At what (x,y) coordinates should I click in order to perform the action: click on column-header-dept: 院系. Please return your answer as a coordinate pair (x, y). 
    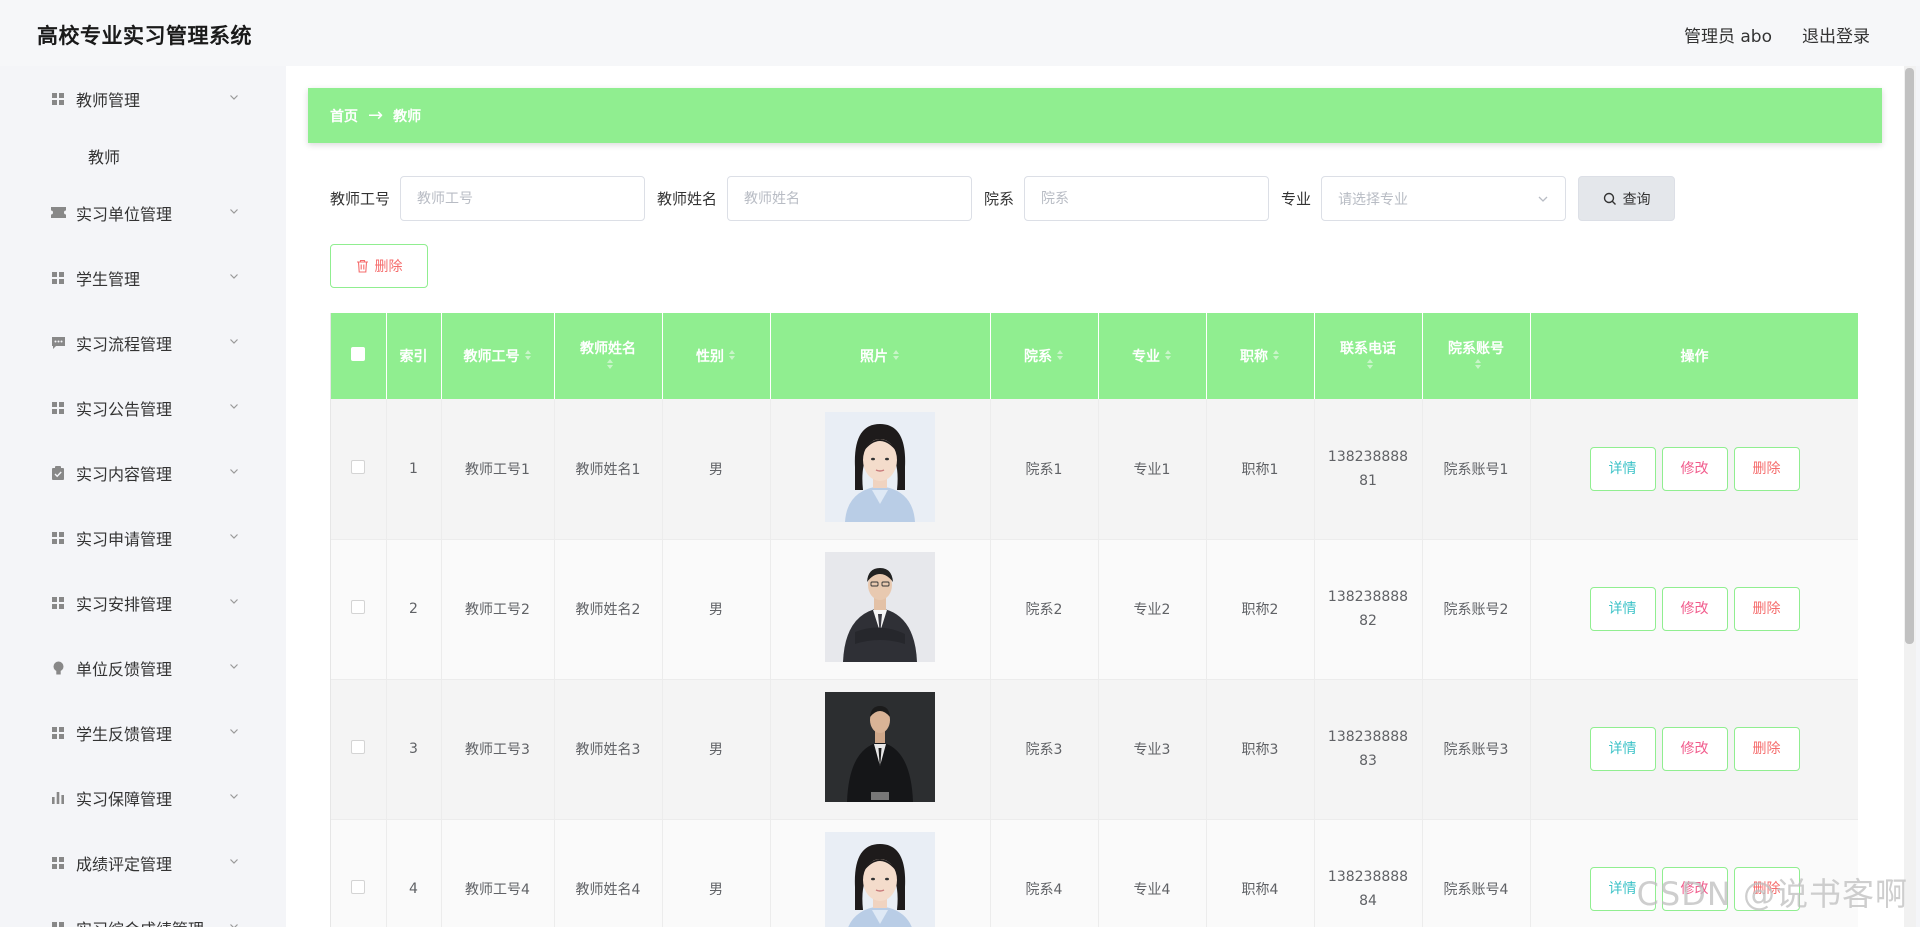
    Looking at the image, I should click on (1044, 356).